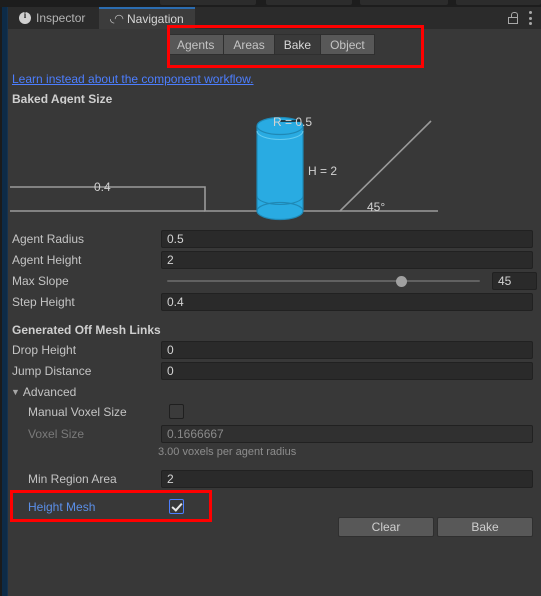 The image size is (541, 596). I want to click on mode-button-areas: Areas, so click(248, 44).